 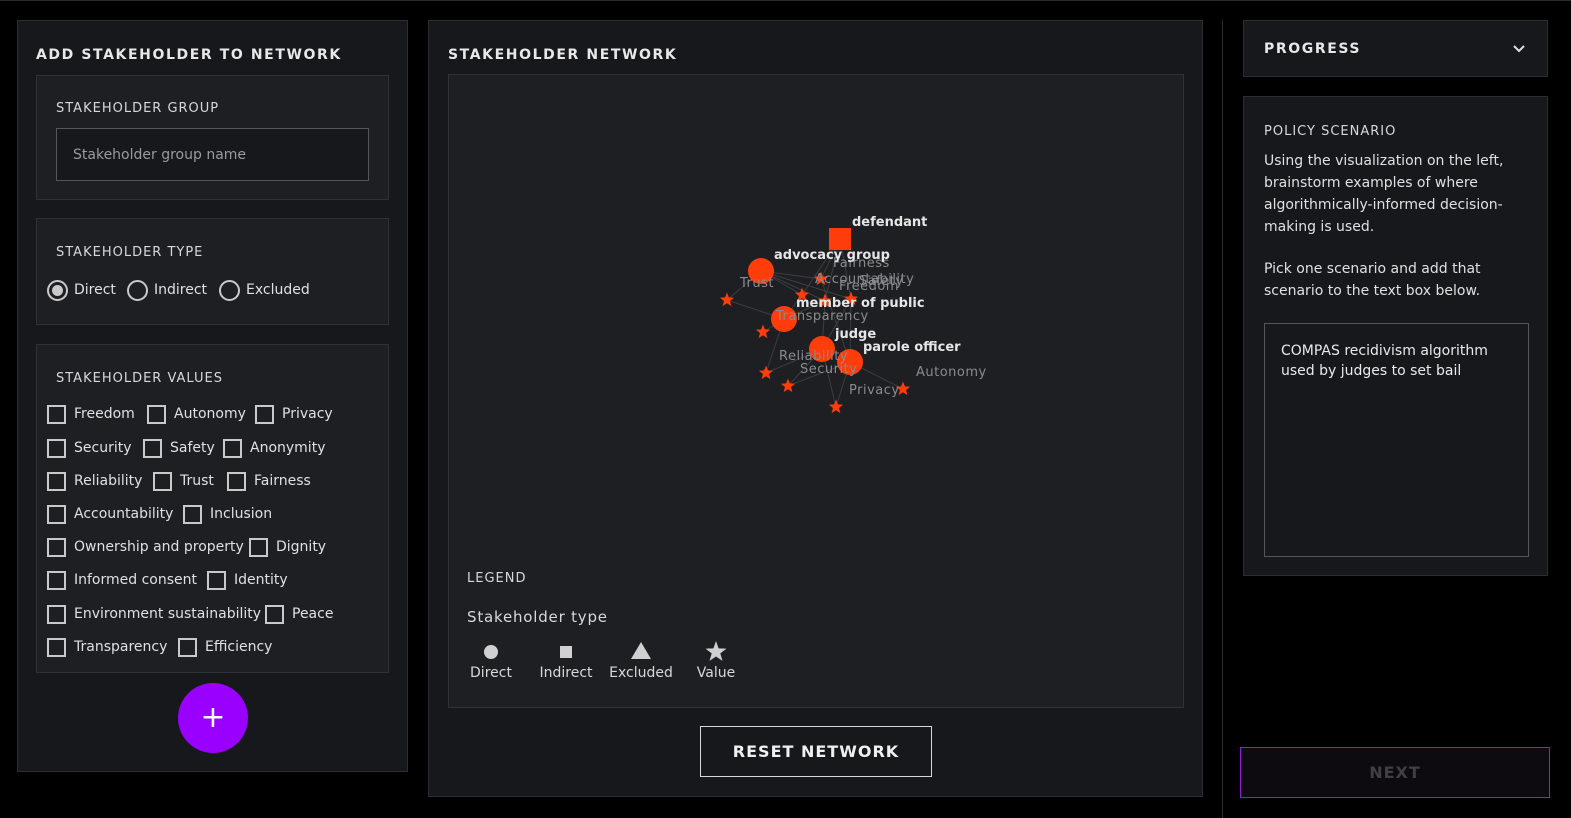 What do you see at coordinates (108, 481) in the screenshot?
I see `checkbox-label: Reliability` at bounding box center [108, 481].